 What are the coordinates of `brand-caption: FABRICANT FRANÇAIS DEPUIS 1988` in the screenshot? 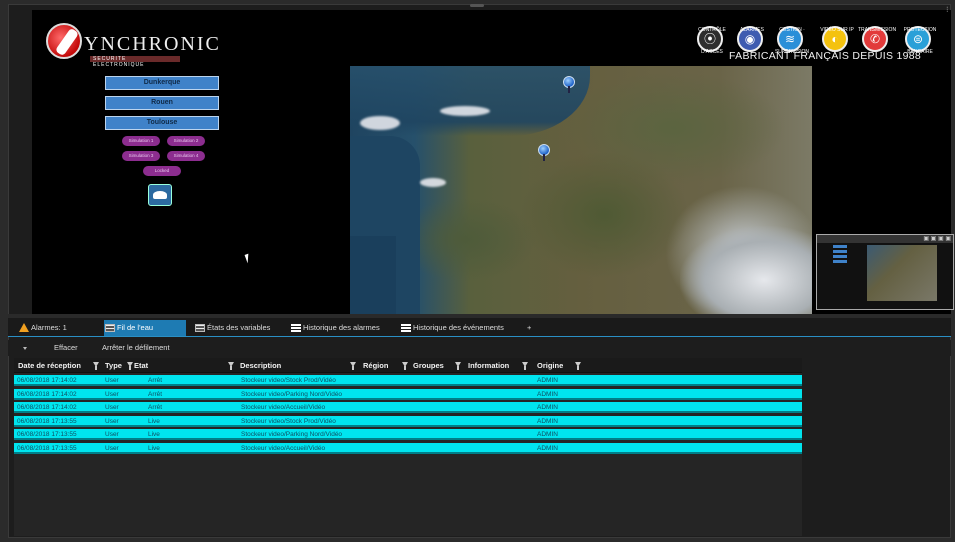 It's located at (825, 56).